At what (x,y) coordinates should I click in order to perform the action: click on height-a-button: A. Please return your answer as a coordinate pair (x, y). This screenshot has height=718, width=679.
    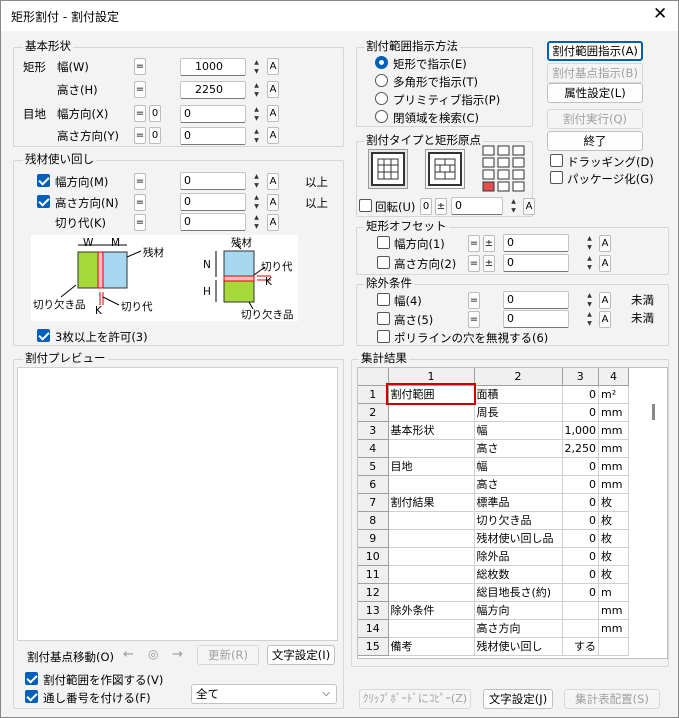
    Looking at the image, I should click on (273, 89).